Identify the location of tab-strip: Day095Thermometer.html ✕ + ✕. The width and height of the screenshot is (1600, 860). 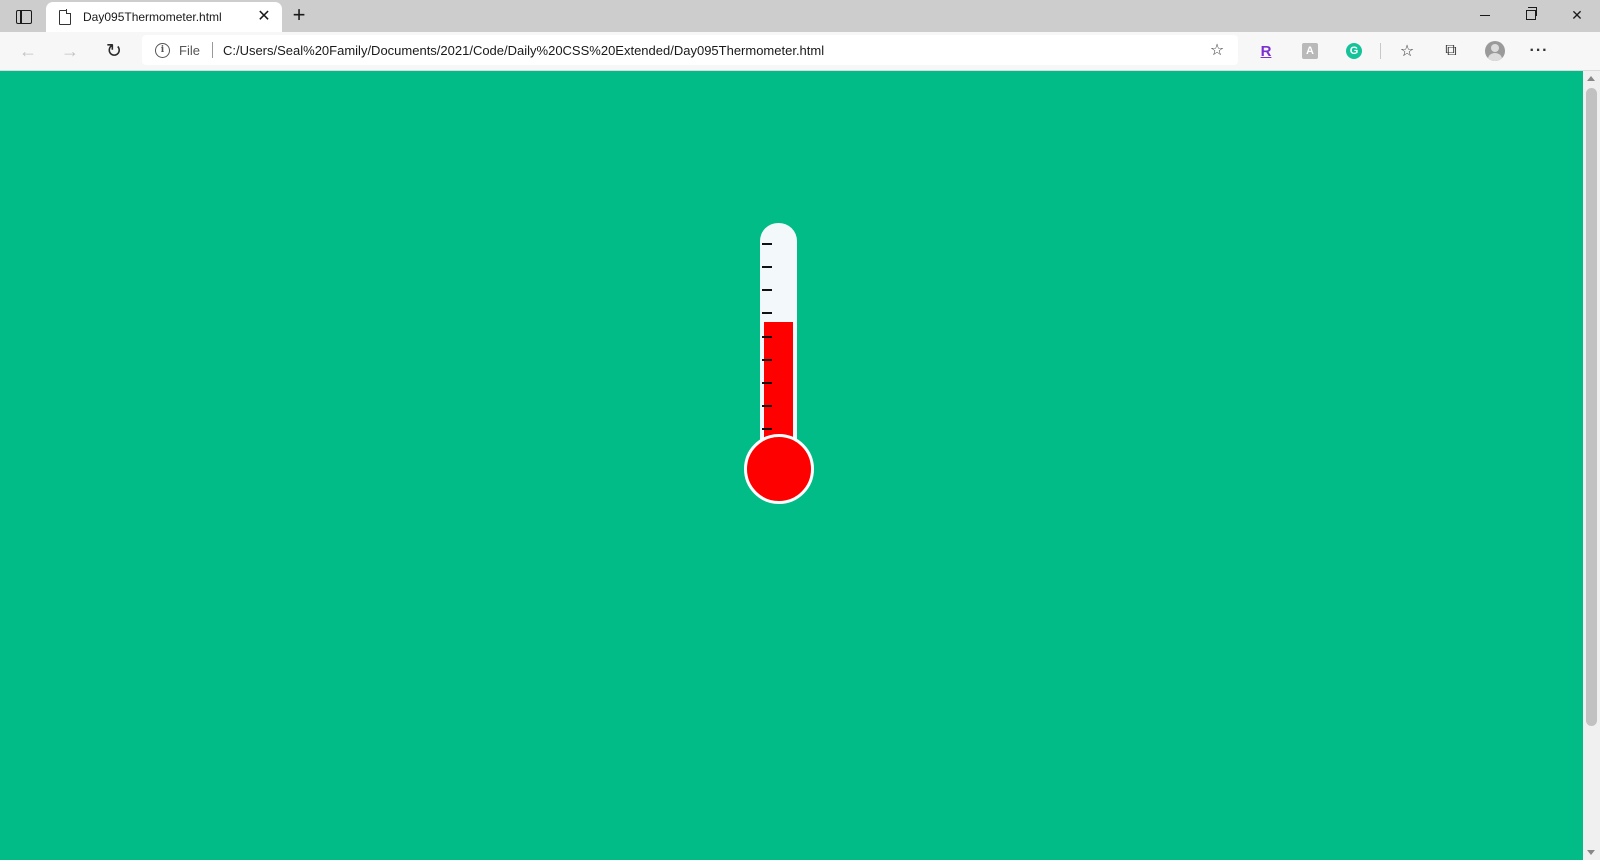
(800, 16).